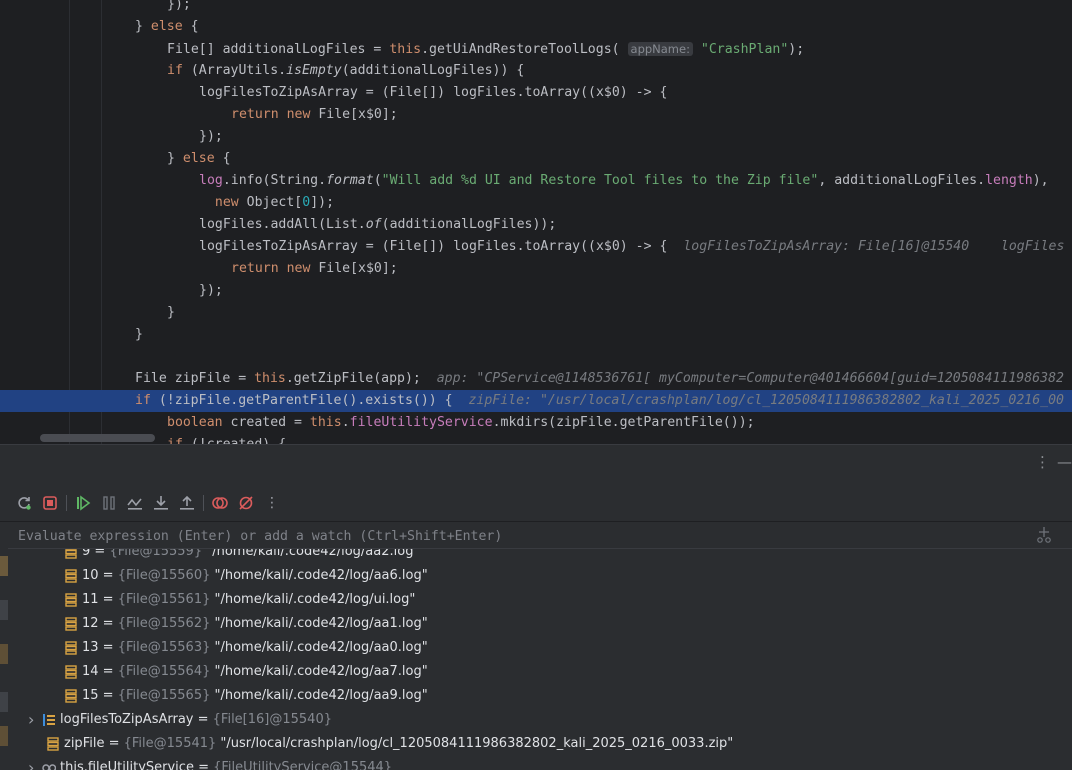 Image resolution: width=1072 pixels, height=770 pixels. I want to click on step-into-icon, so click(161, 503).